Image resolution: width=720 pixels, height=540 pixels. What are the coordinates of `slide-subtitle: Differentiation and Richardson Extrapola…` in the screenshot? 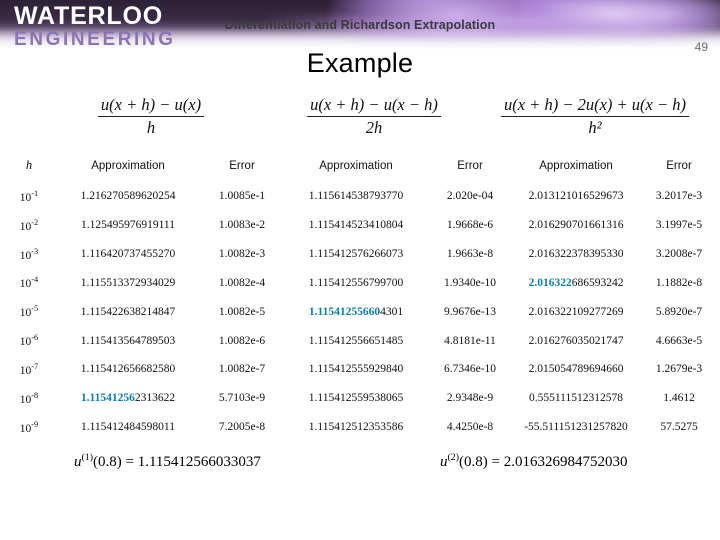 It's located at (360, 25).